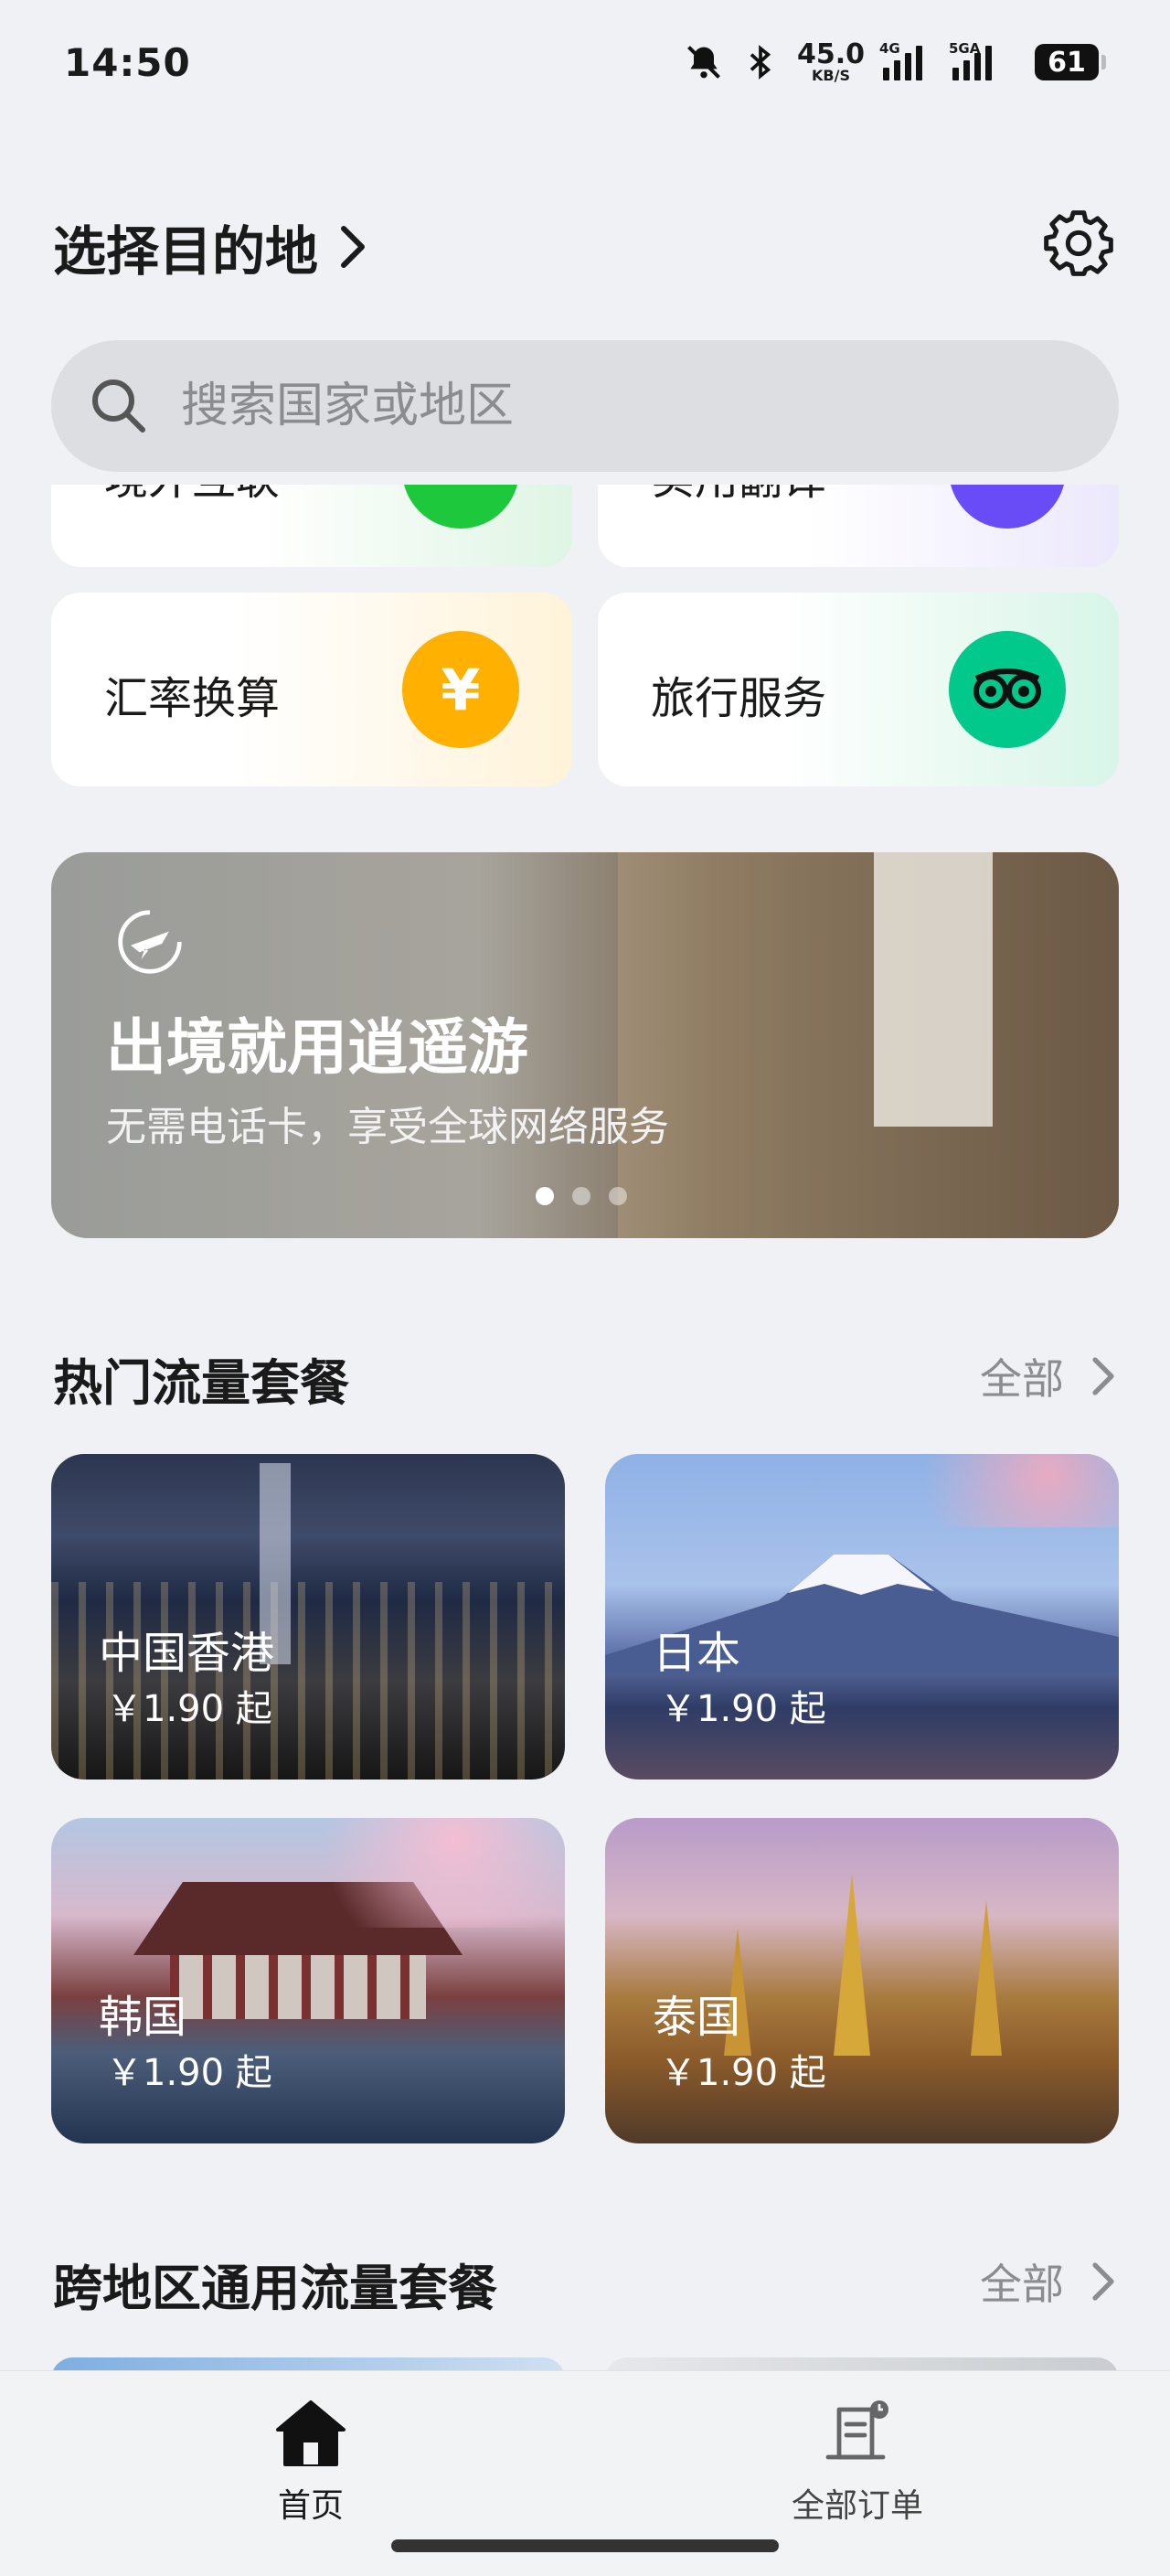  Describe the element at coordinates (201, 1383) in the screenshot. I see `hot-section-title: 热门流量套餐` at that location.